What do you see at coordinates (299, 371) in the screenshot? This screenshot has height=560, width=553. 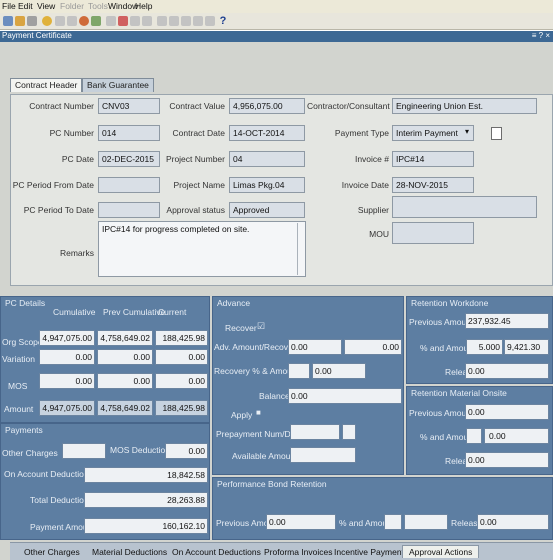 I see `recovery-pct-field` at bounding box center [299, 371].